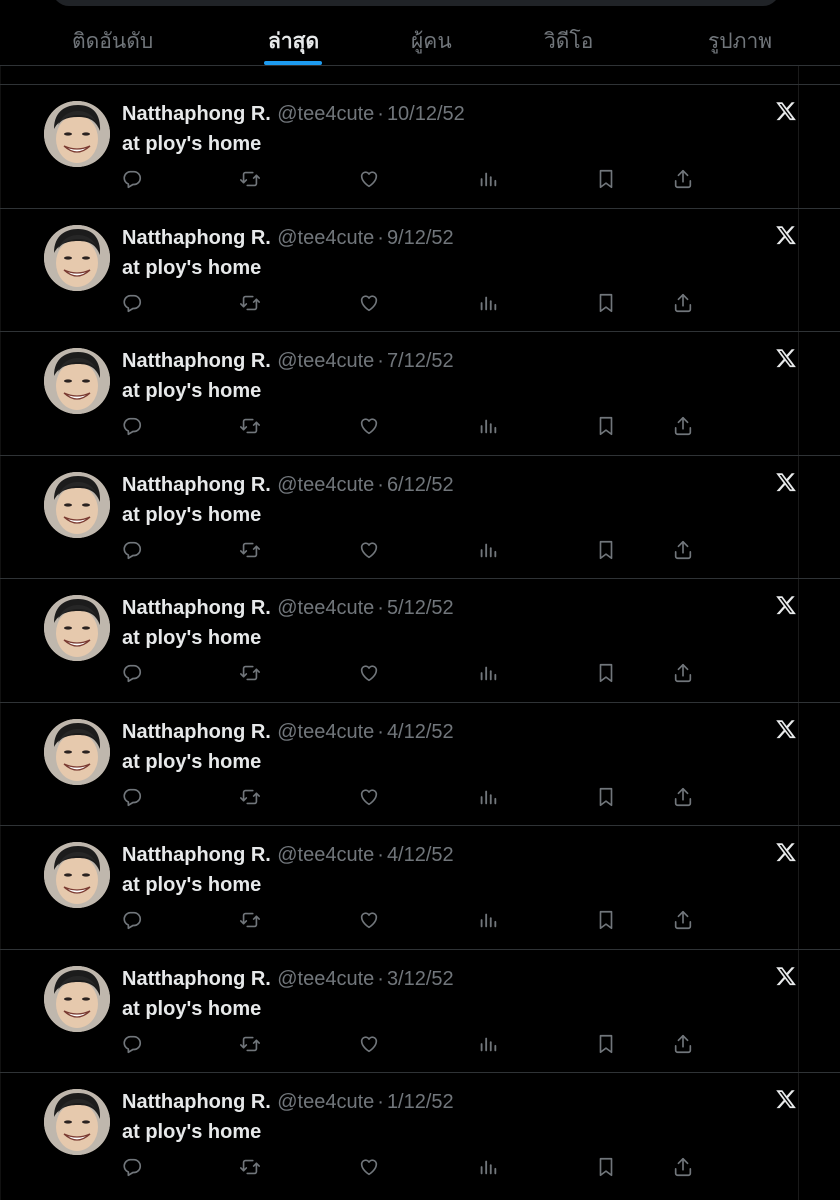  What do you see at coordinates (786, 605) in the screenshot?
I see `x-logo-icon` at bounding box center [786, 605].